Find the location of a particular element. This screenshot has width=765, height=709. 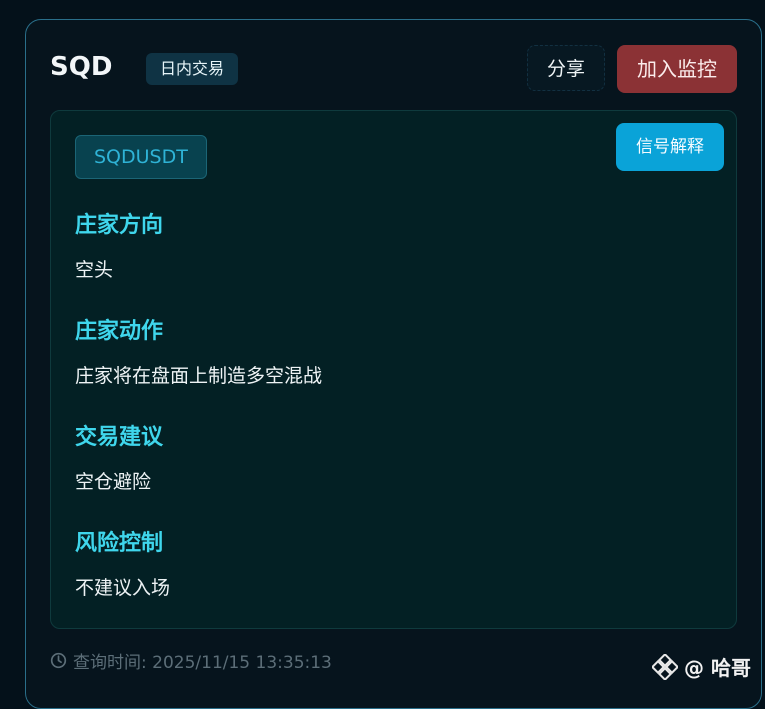

section-title: 庄家动作 is located at coordinates (119, 331).